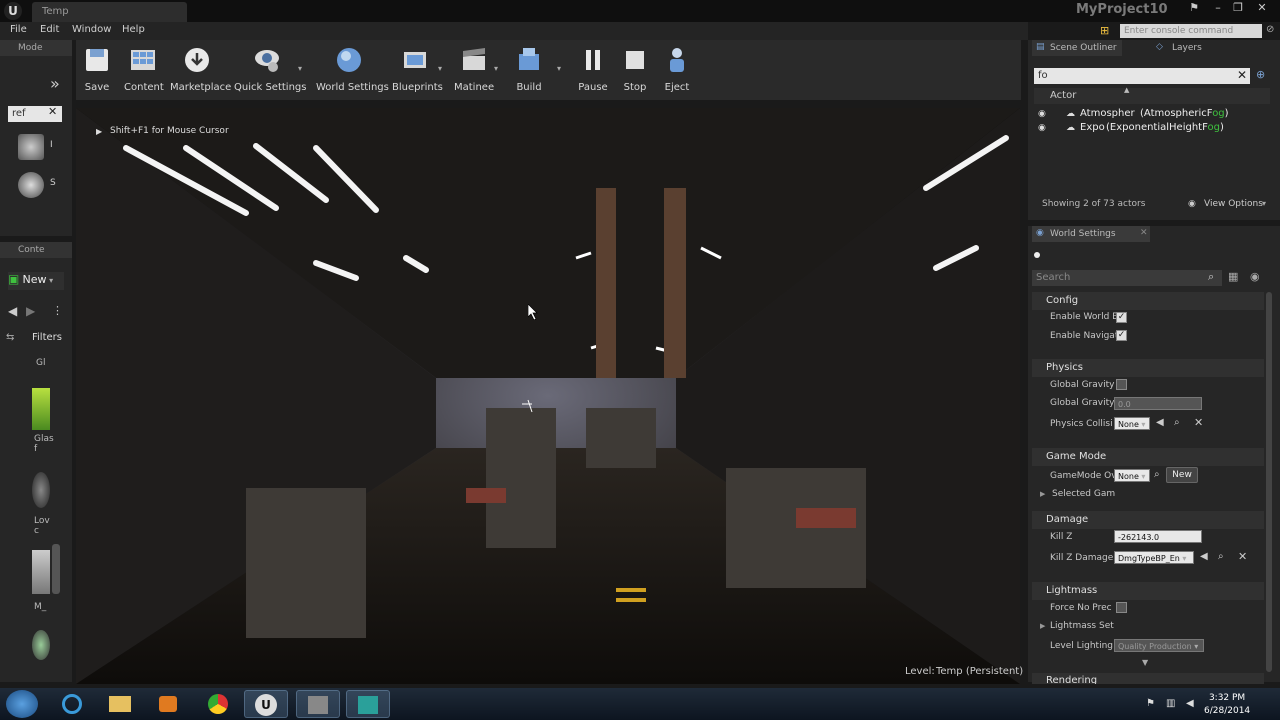 This screenshot has height=720, width=1280. I want to click on global-gravity-checkbox, so click(1121, 384).